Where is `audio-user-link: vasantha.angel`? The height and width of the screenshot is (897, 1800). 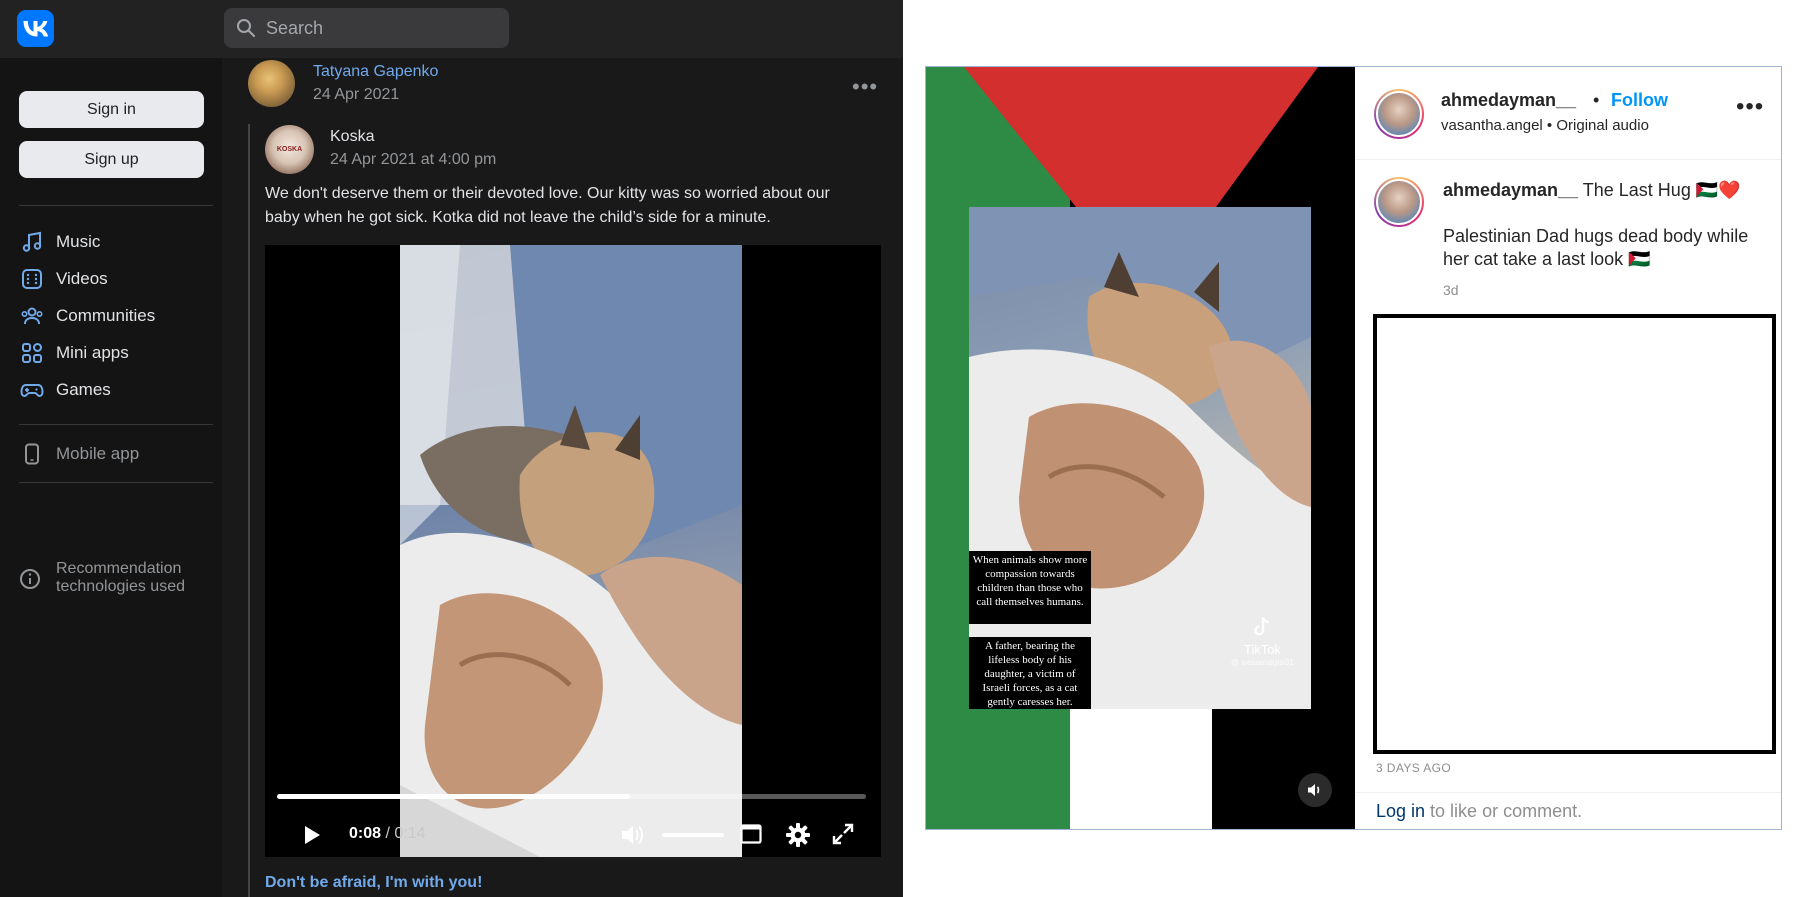
audio-user-link: vasantha.angel is located at coordinates (1492, 125).